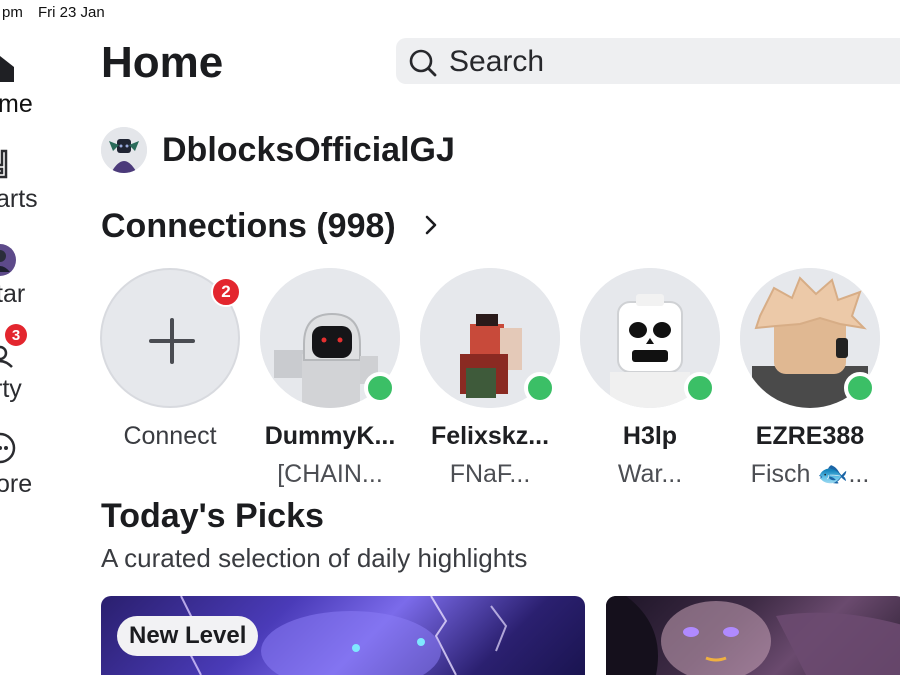 Image resolution: width=900 pixels, height=675 pixels. I want to click on connect-label: Connect, so click(170, 436).